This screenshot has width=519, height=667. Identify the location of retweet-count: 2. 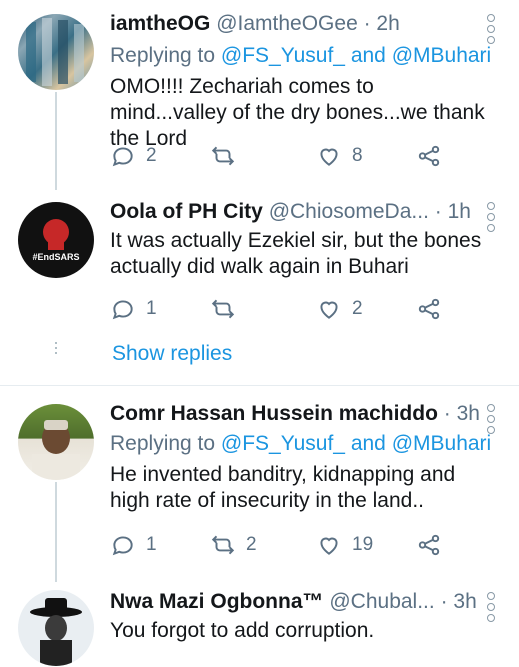
(251, 544).